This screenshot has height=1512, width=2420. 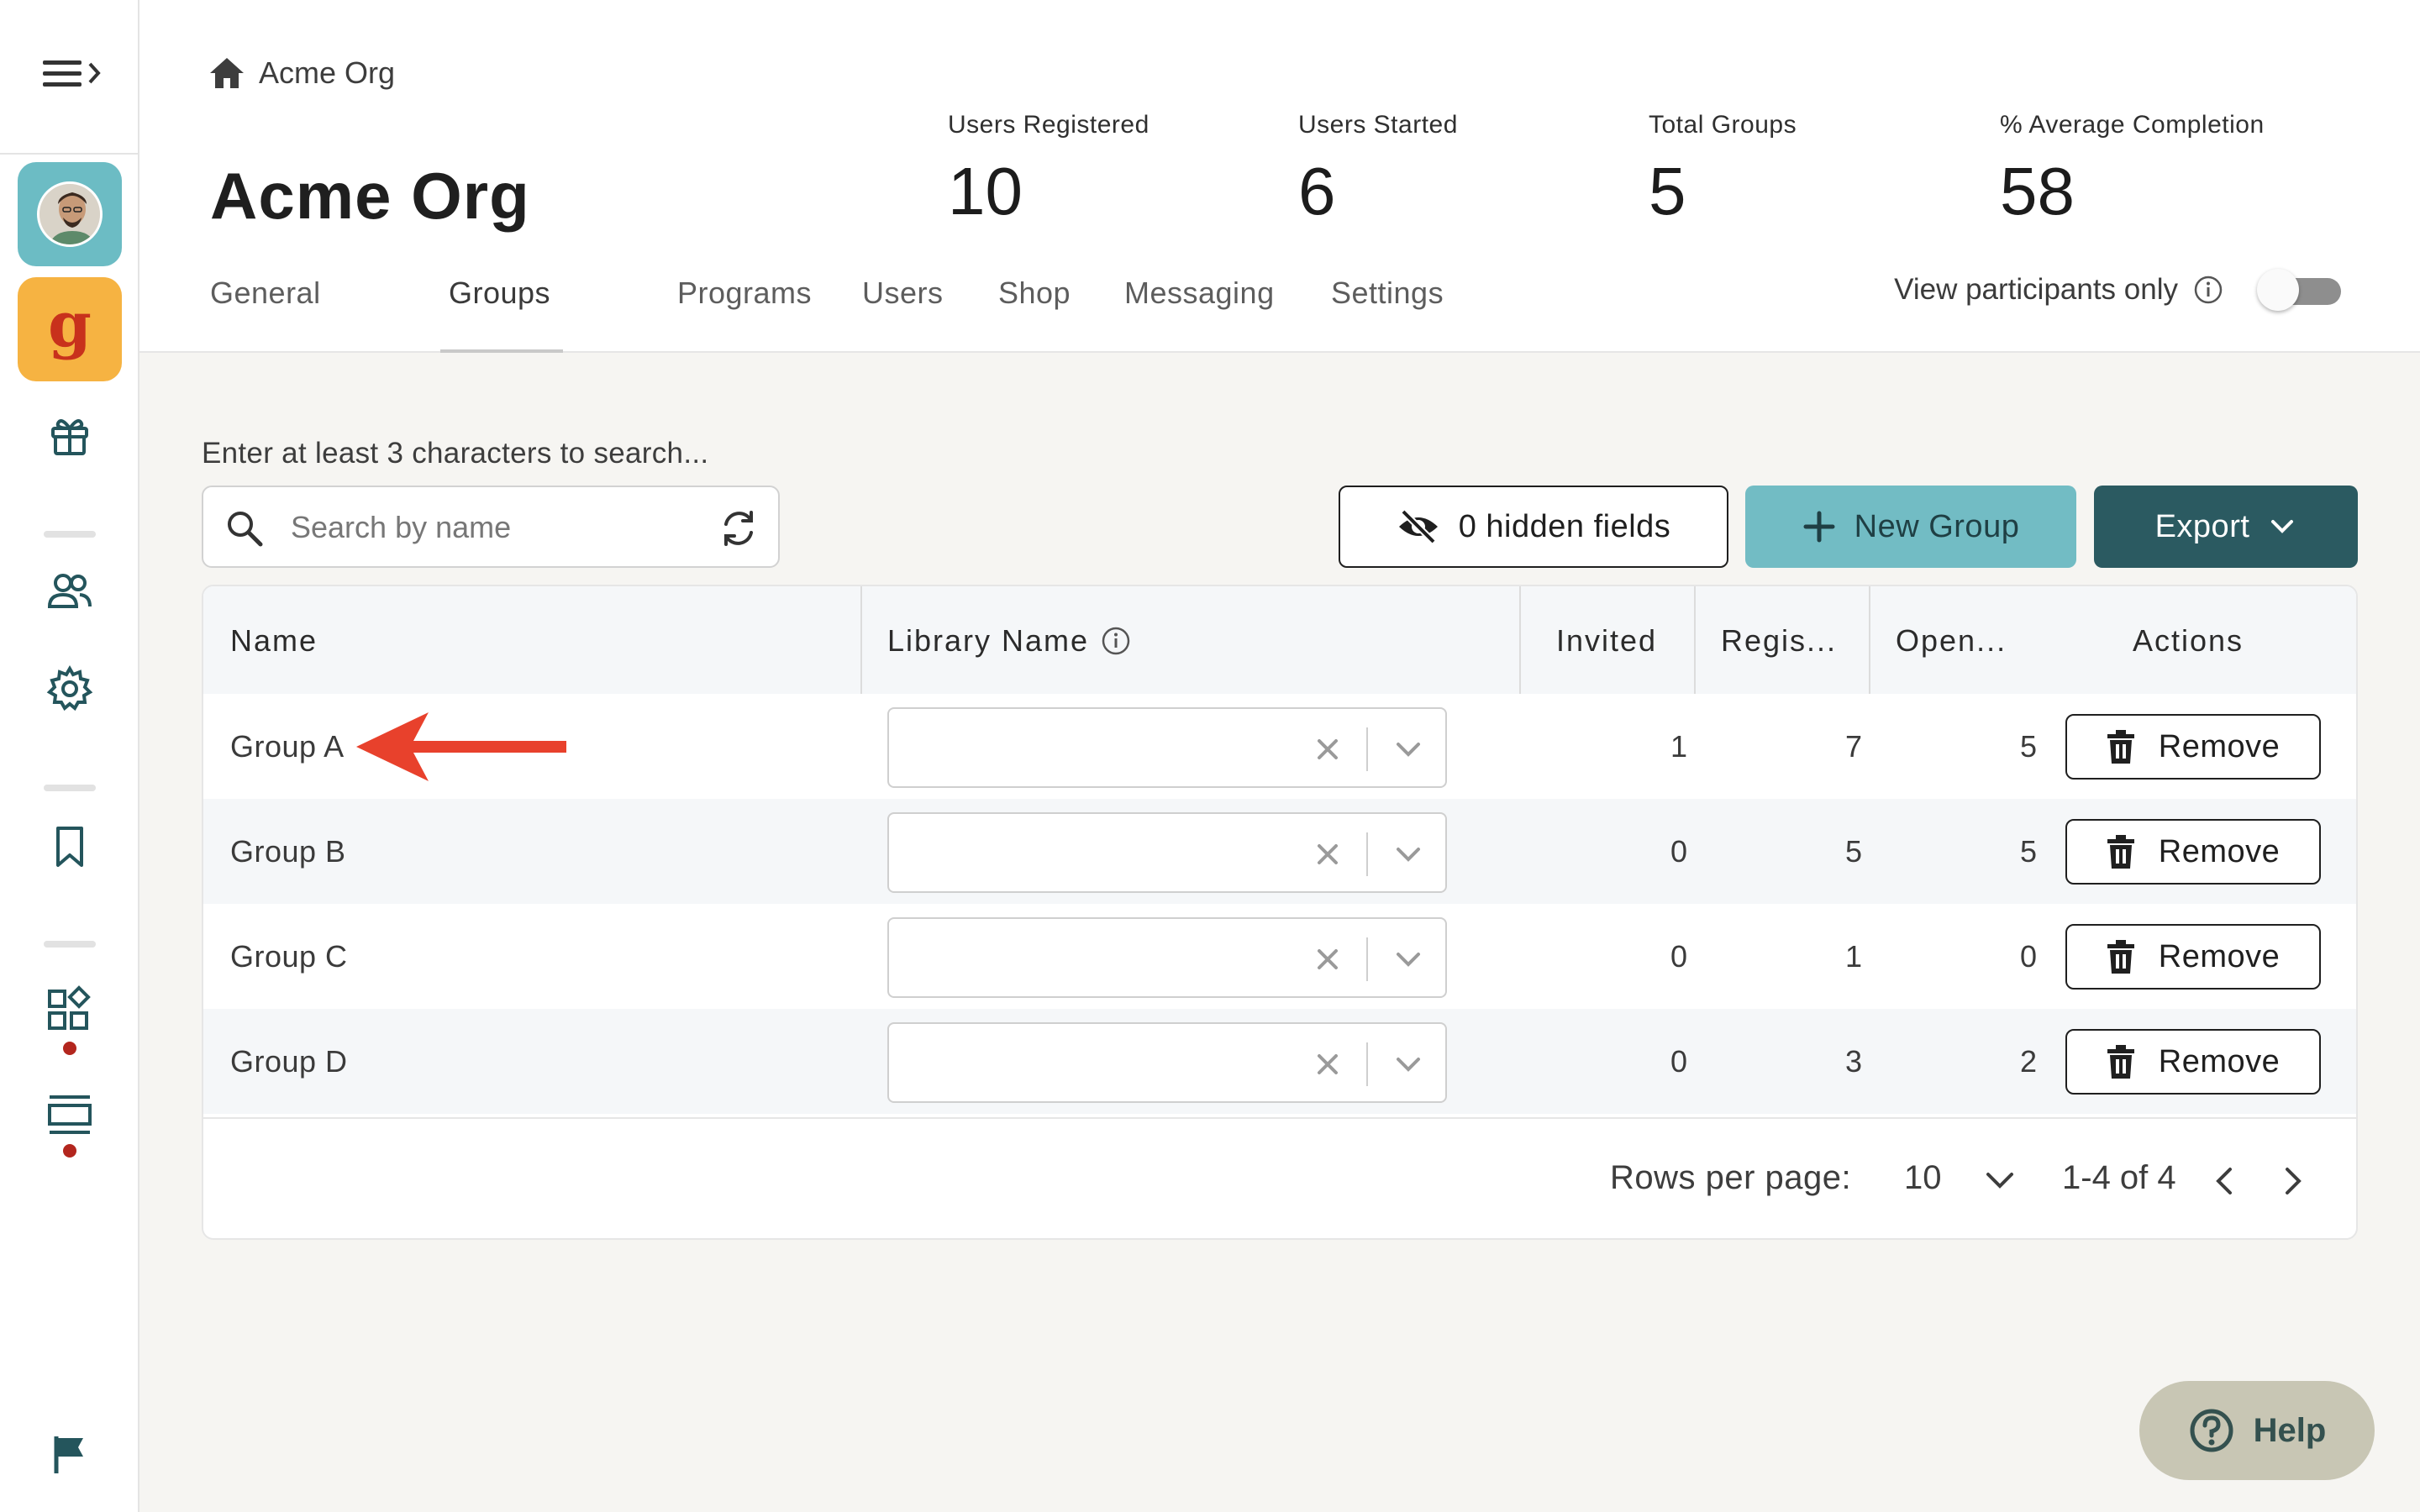 What do you see at coordinates (1378, 168) in the screenshot?
I see `stat-users-started: Users Started 6` at bounding box center [1378, 168].